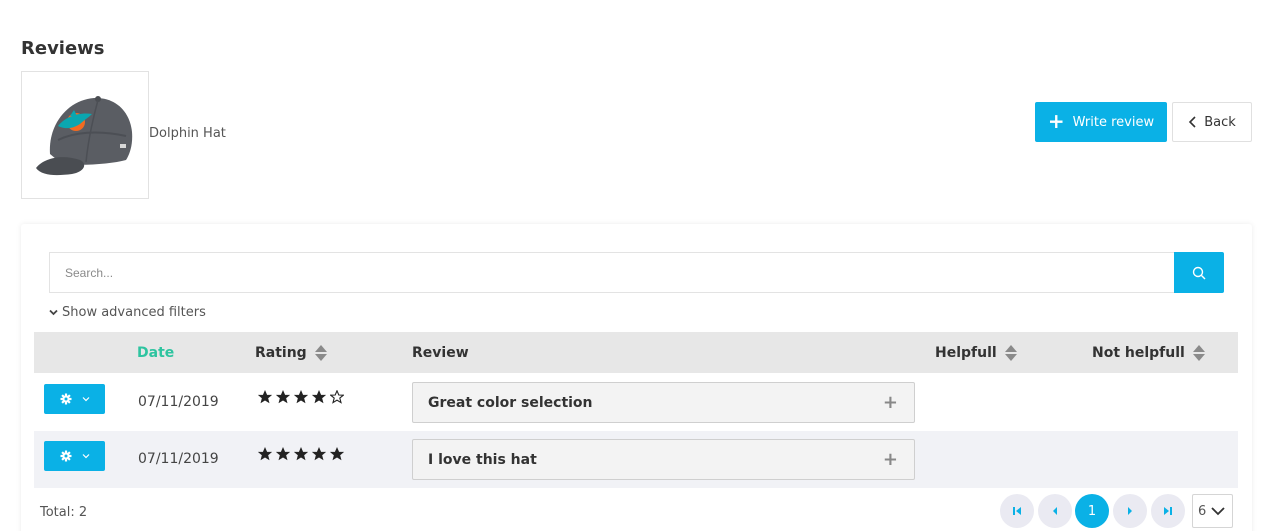 The image size is (1279, 531). Describe the element at coordinates (636, 352) in the screenshot. I see `table-header: Date Rating Review Helpfull Not helpfull` at that location.